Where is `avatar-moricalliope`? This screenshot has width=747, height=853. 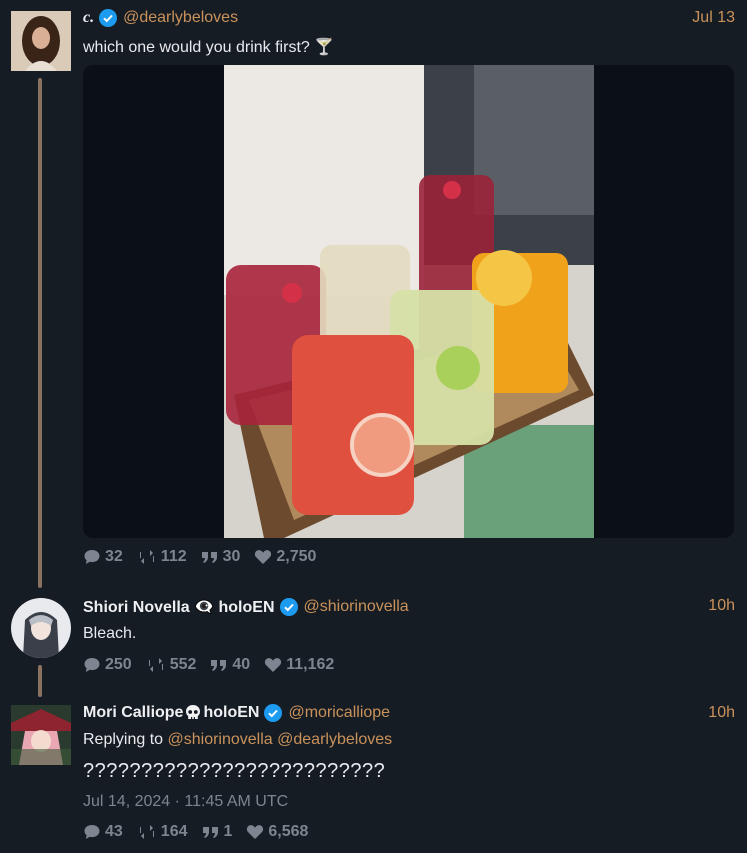
avatar-moricalliope is located at coordinates (41, 735).